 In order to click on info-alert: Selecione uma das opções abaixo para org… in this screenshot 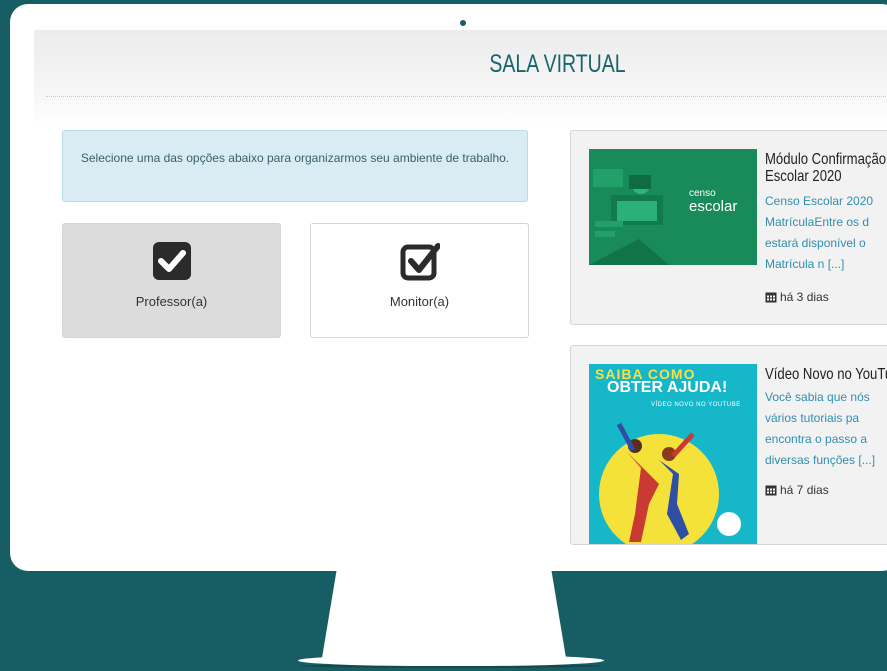, I will do `click(295, 166)`.